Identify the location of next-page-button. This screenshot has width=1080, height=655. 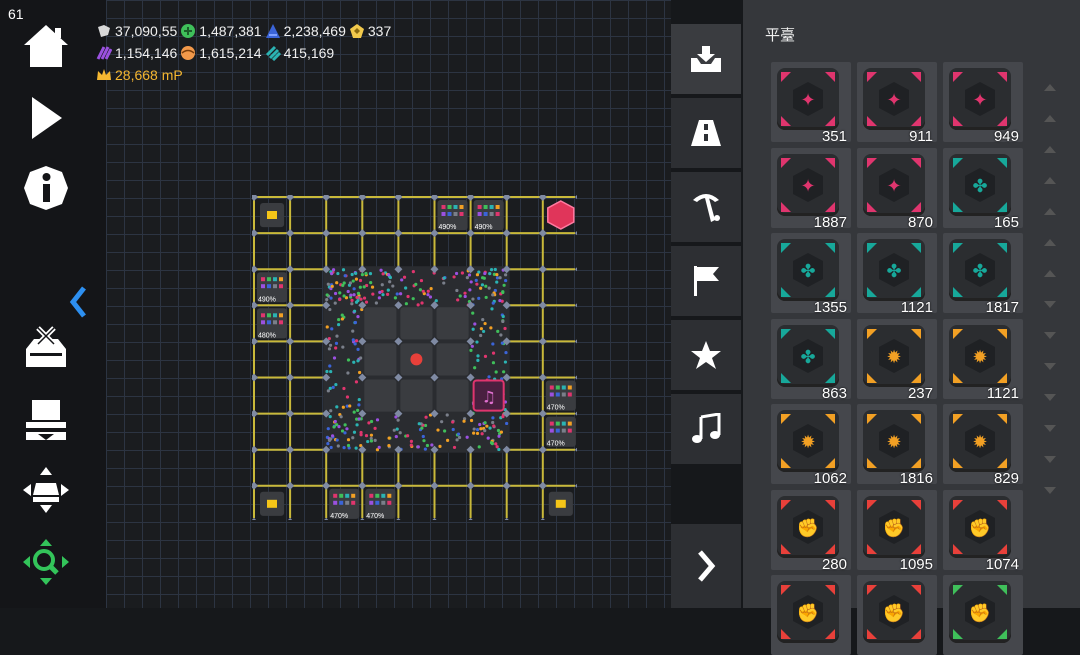
(706, 566).